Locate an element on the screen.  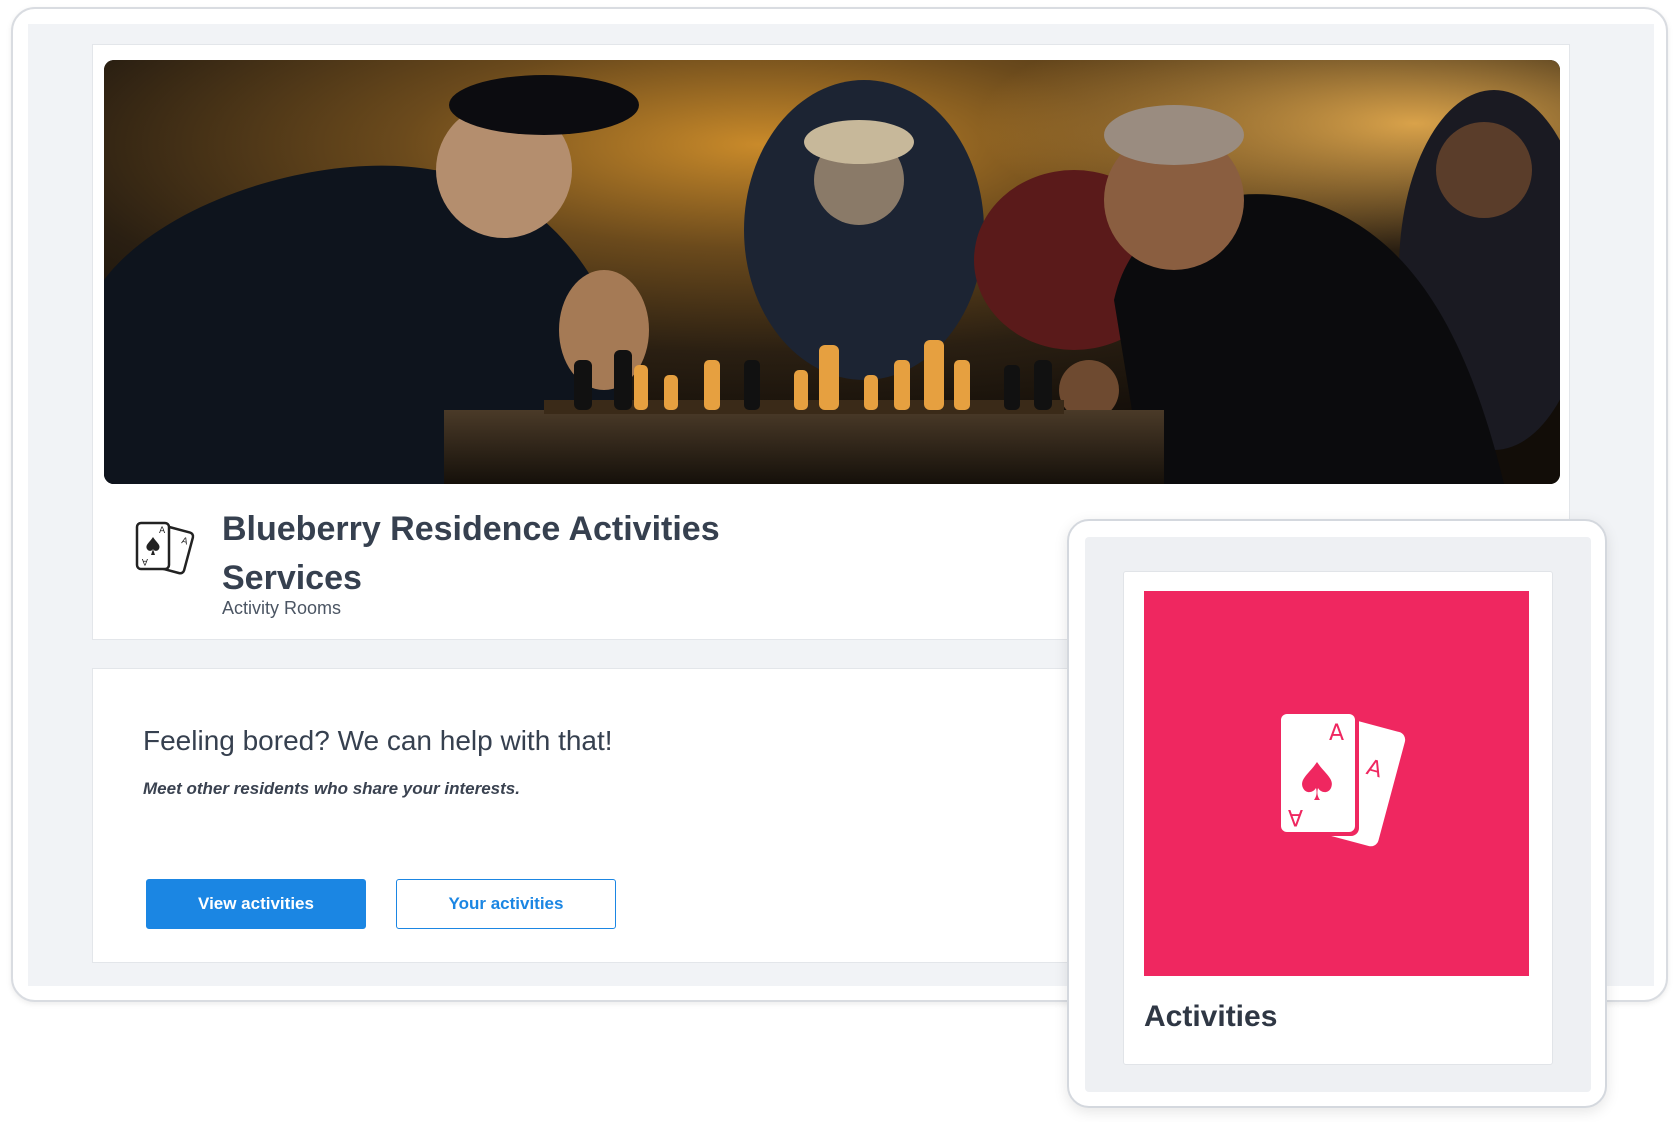
intro-heading: Feeling bored? We can help with that! is located at coordinates (378, 740).